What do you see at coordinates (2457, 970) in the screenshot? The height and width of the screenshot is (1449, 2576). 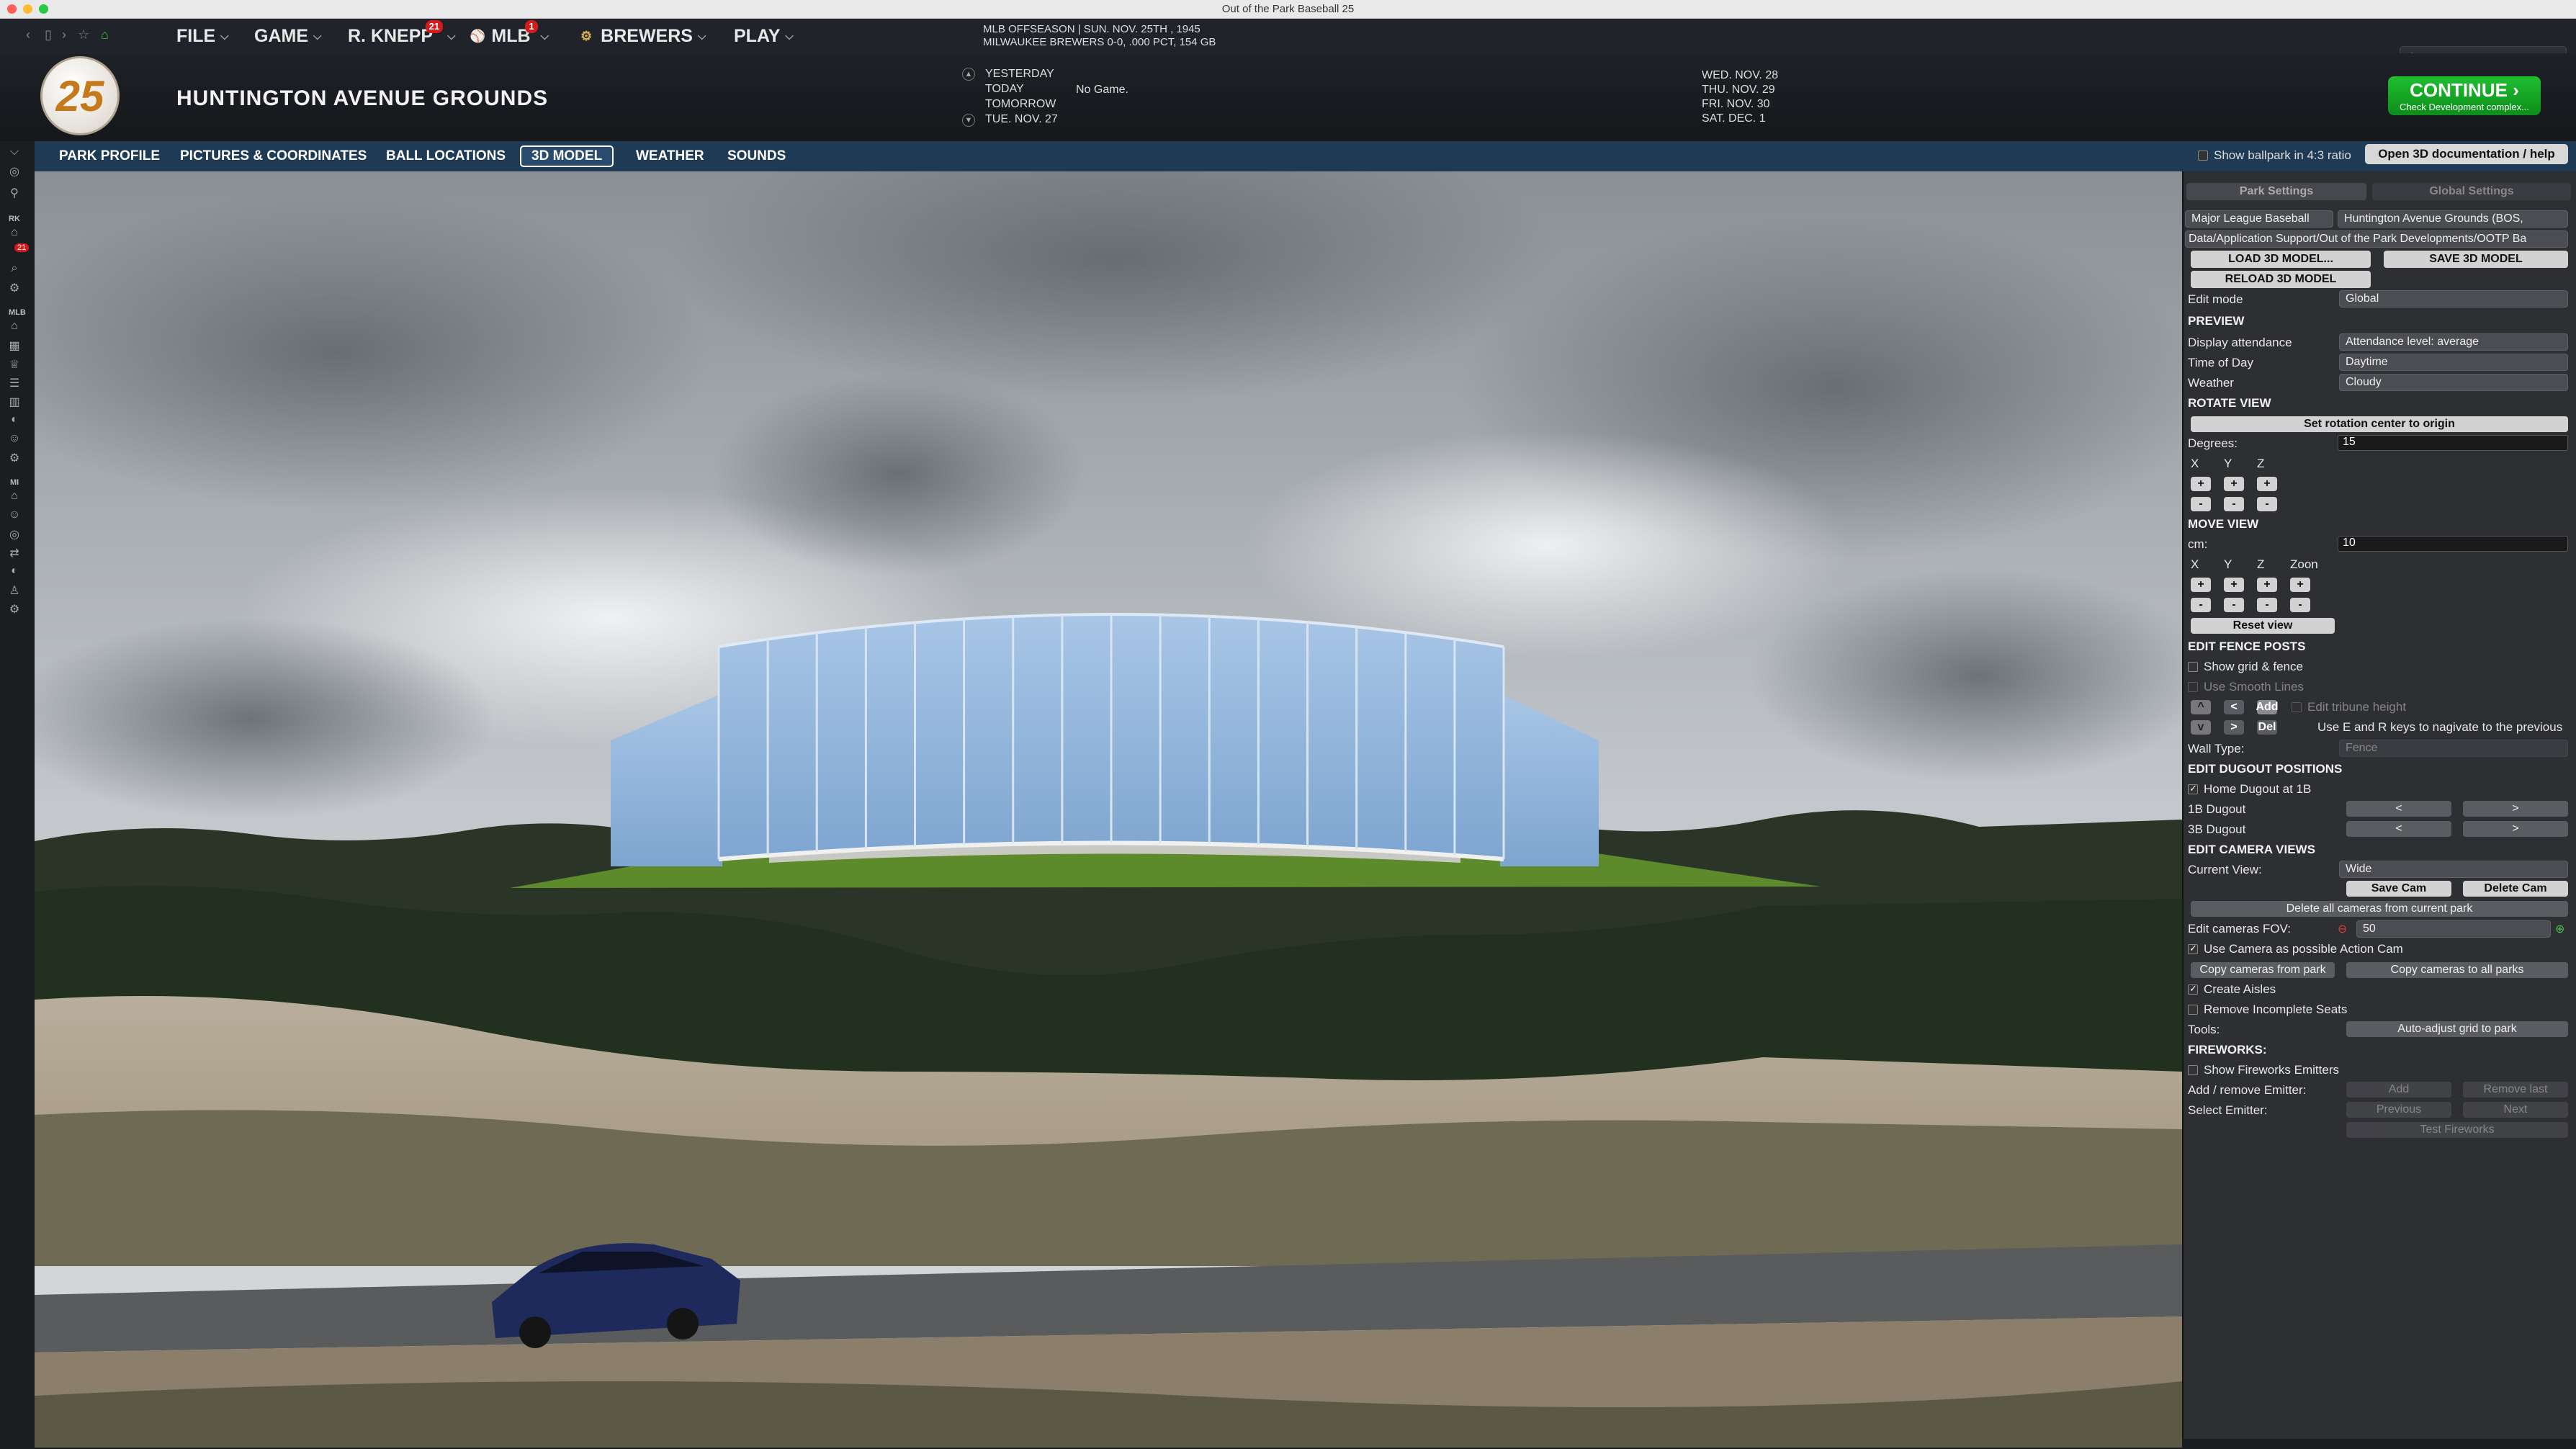 I see `copy-cameras-to-all-button: Copy cameras to all parks` at bounding box center [2457, 970].